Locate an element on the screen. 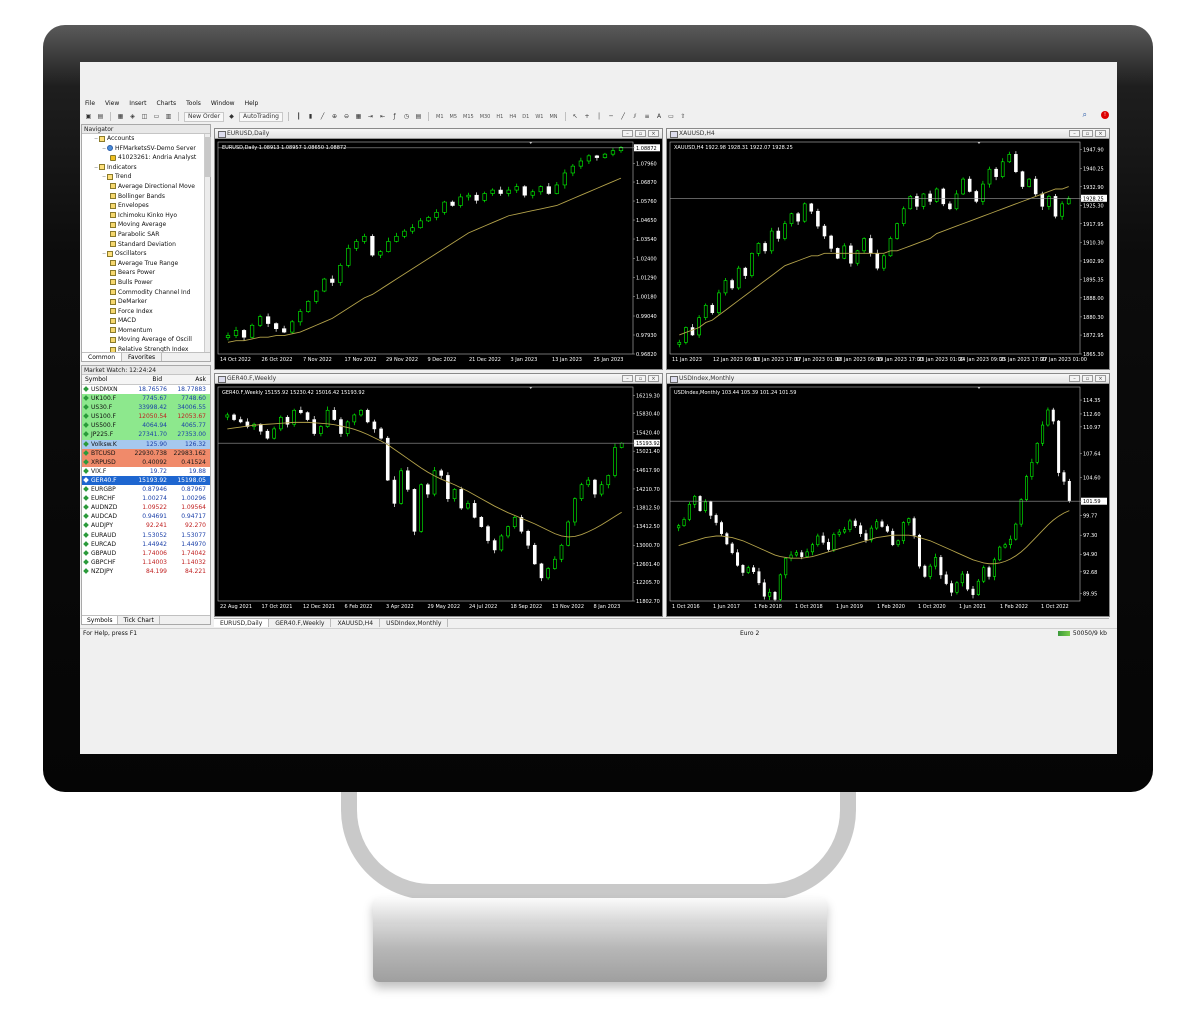 The image size is (1200, 1025). navigator-tab-common: Common is located at coordinates (102, 357).